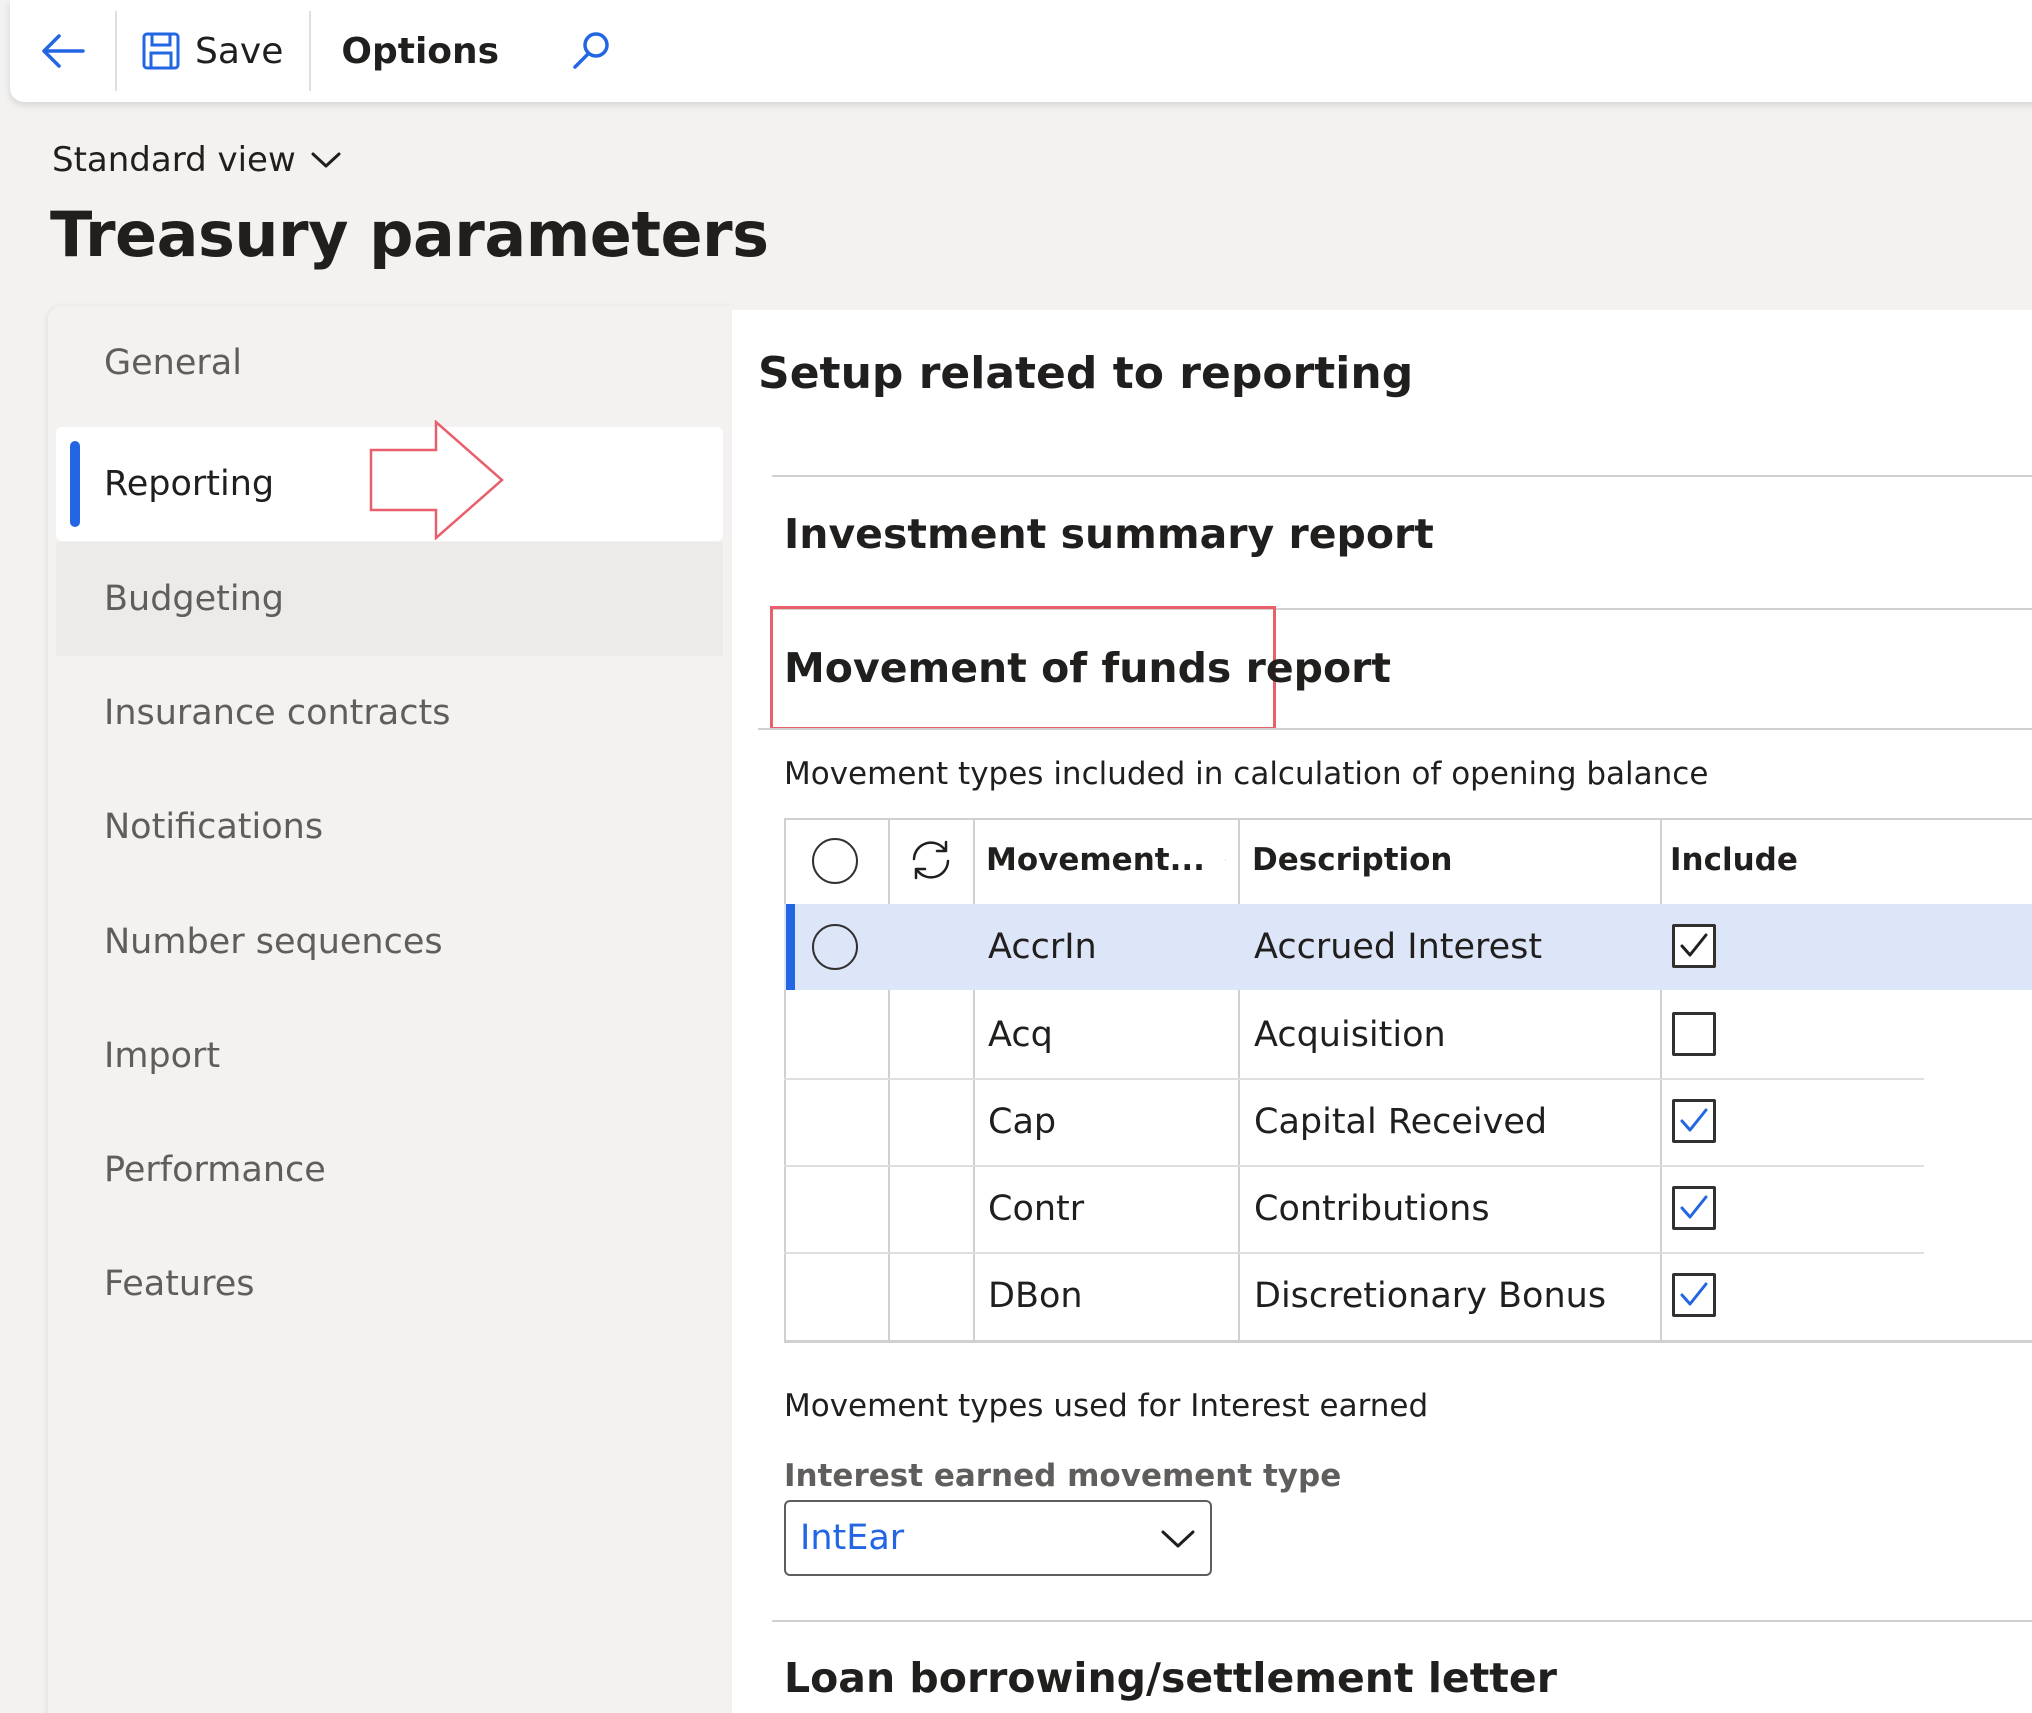 The image size is (2032, 1713). What do you see at coordinates (277, 713) in the screenshot?
I see `nav-item-label: Insurance contracts` at bounding box center [277, 713].